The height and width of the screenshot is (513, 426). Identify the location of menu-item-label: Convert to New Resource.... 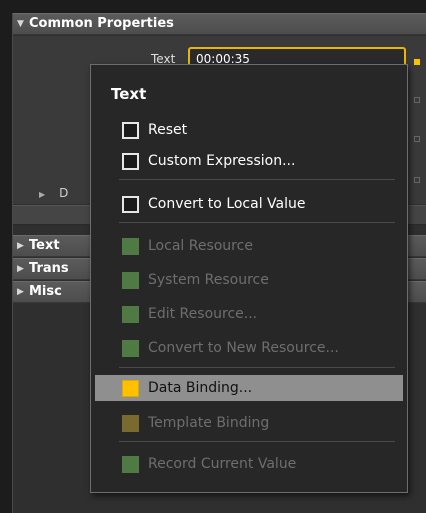
(243, 348).